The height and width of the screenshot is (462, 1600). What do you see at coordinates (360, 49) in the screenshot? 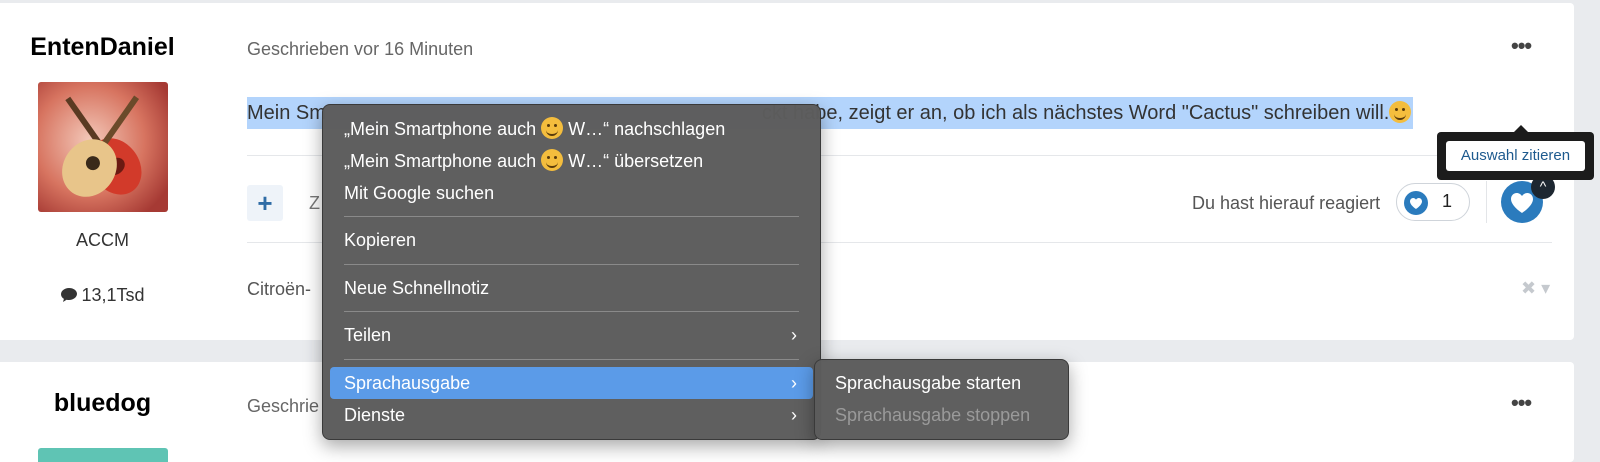
I see `post-date: Geschrieben vor 16 Minuten` at bounding box center [360, 49].